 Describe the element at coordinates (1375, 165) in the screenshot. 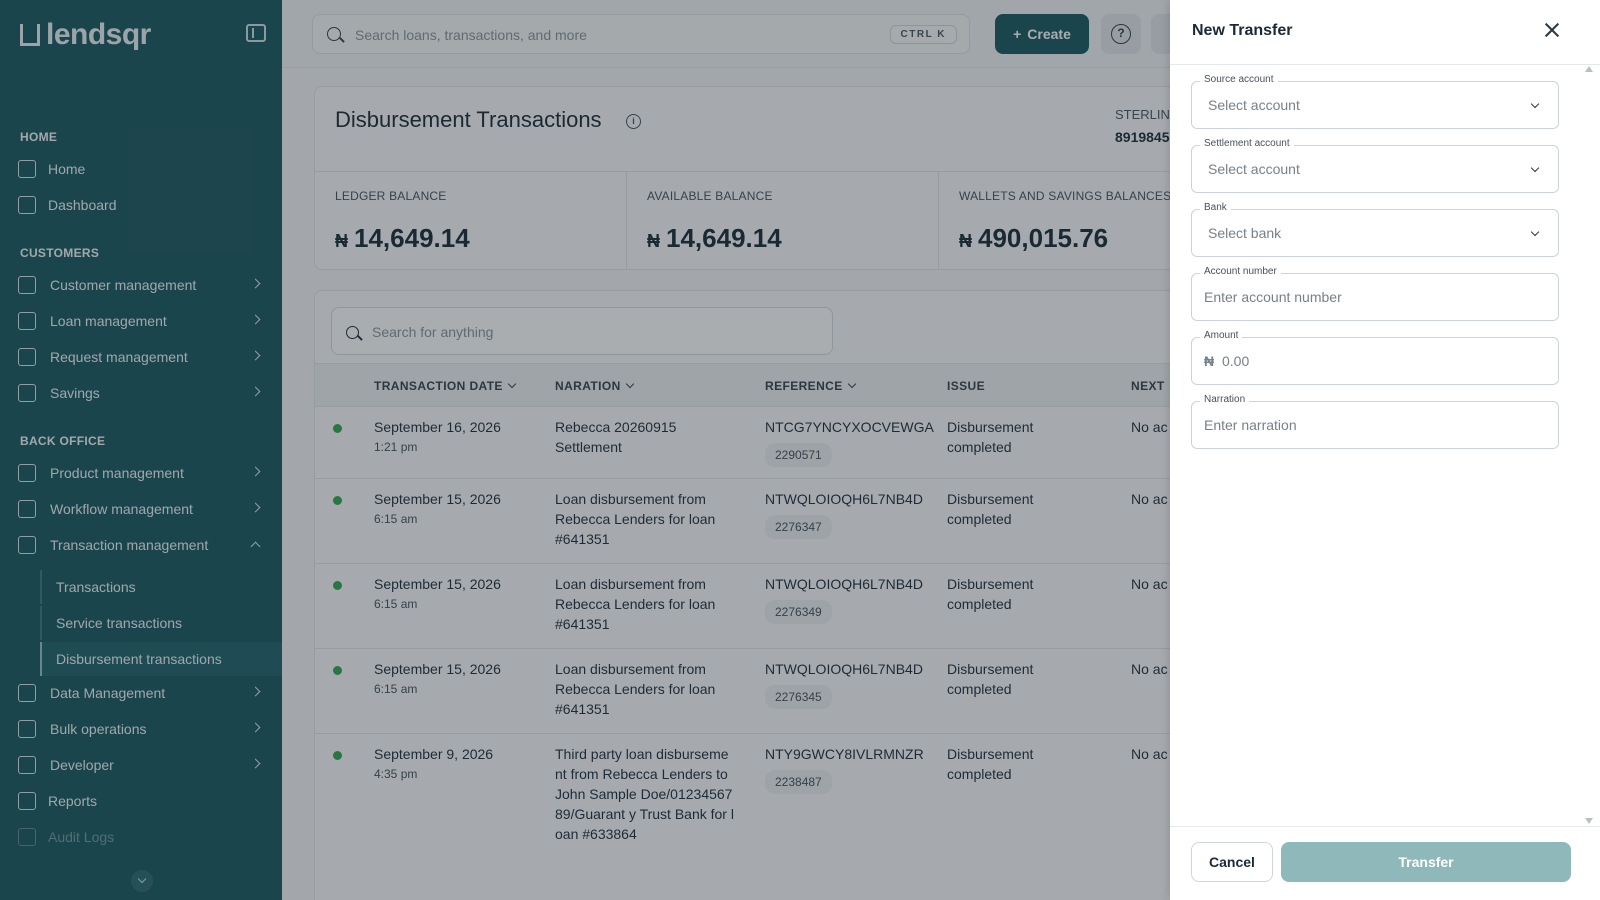

I see `settlement-account-select: Settlement account Select account` at that location.